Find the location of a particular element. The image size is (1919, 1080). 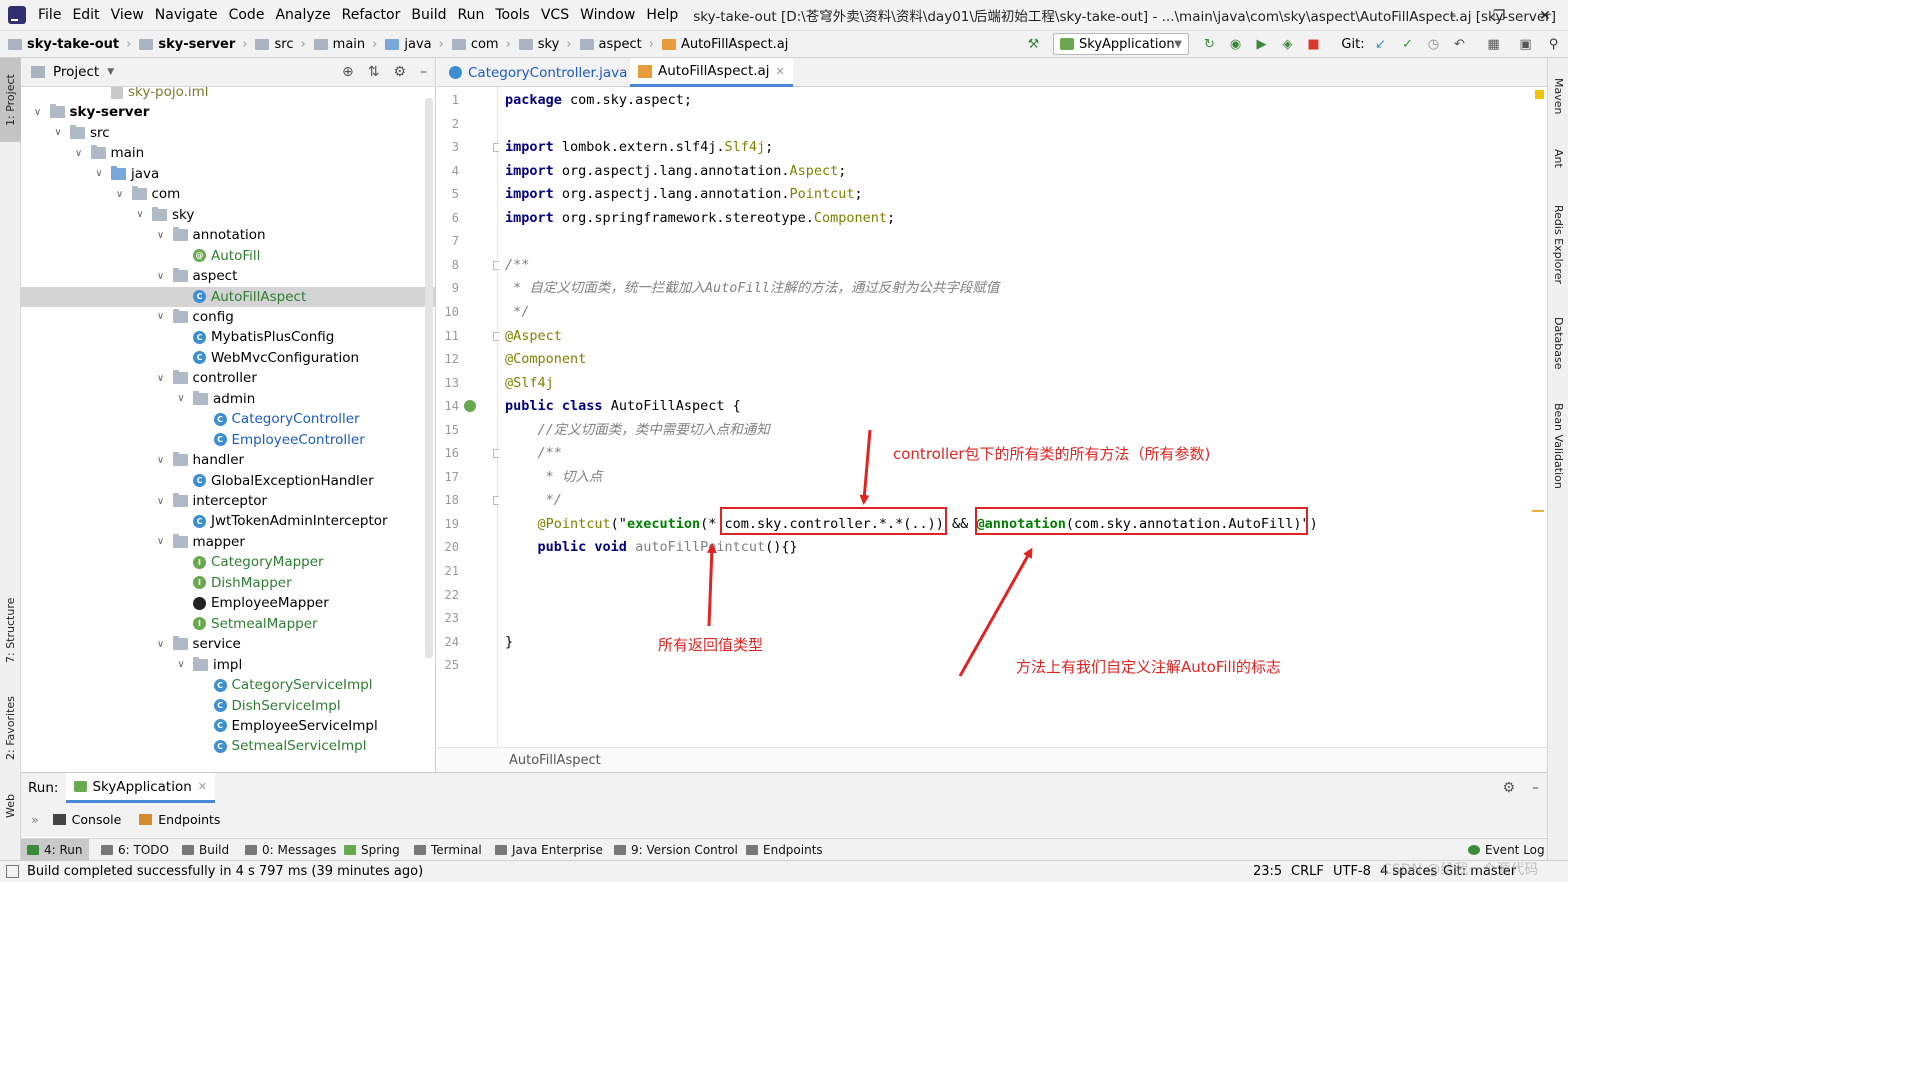

line-separator: CRLF is located at coordinates (1307, 871).